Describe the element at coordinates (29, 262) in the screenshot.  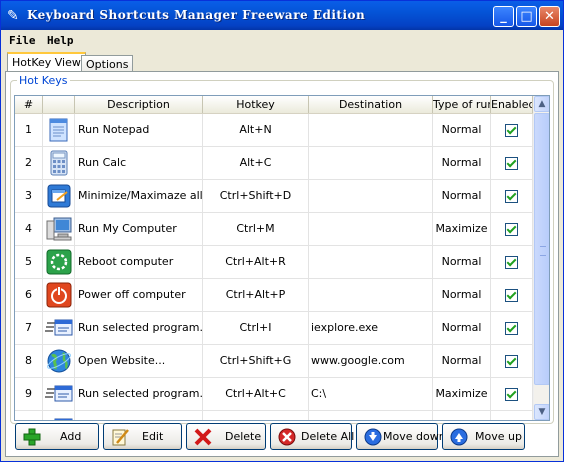
I see `row-number: 5` at that location.